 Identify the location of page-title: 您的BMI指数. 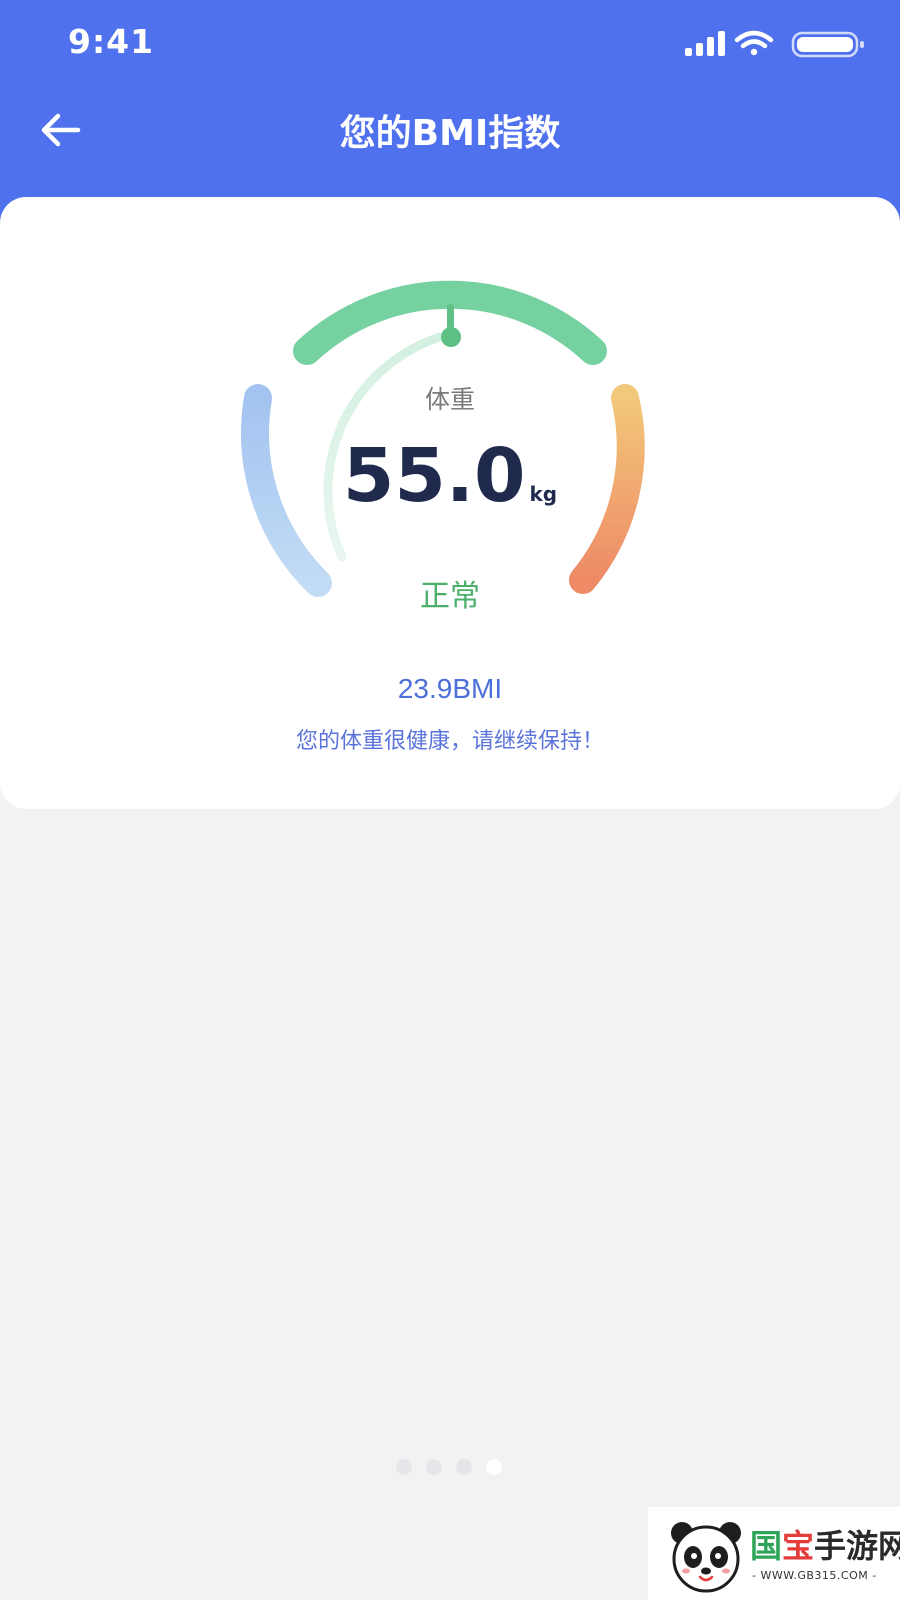
(450, 133).